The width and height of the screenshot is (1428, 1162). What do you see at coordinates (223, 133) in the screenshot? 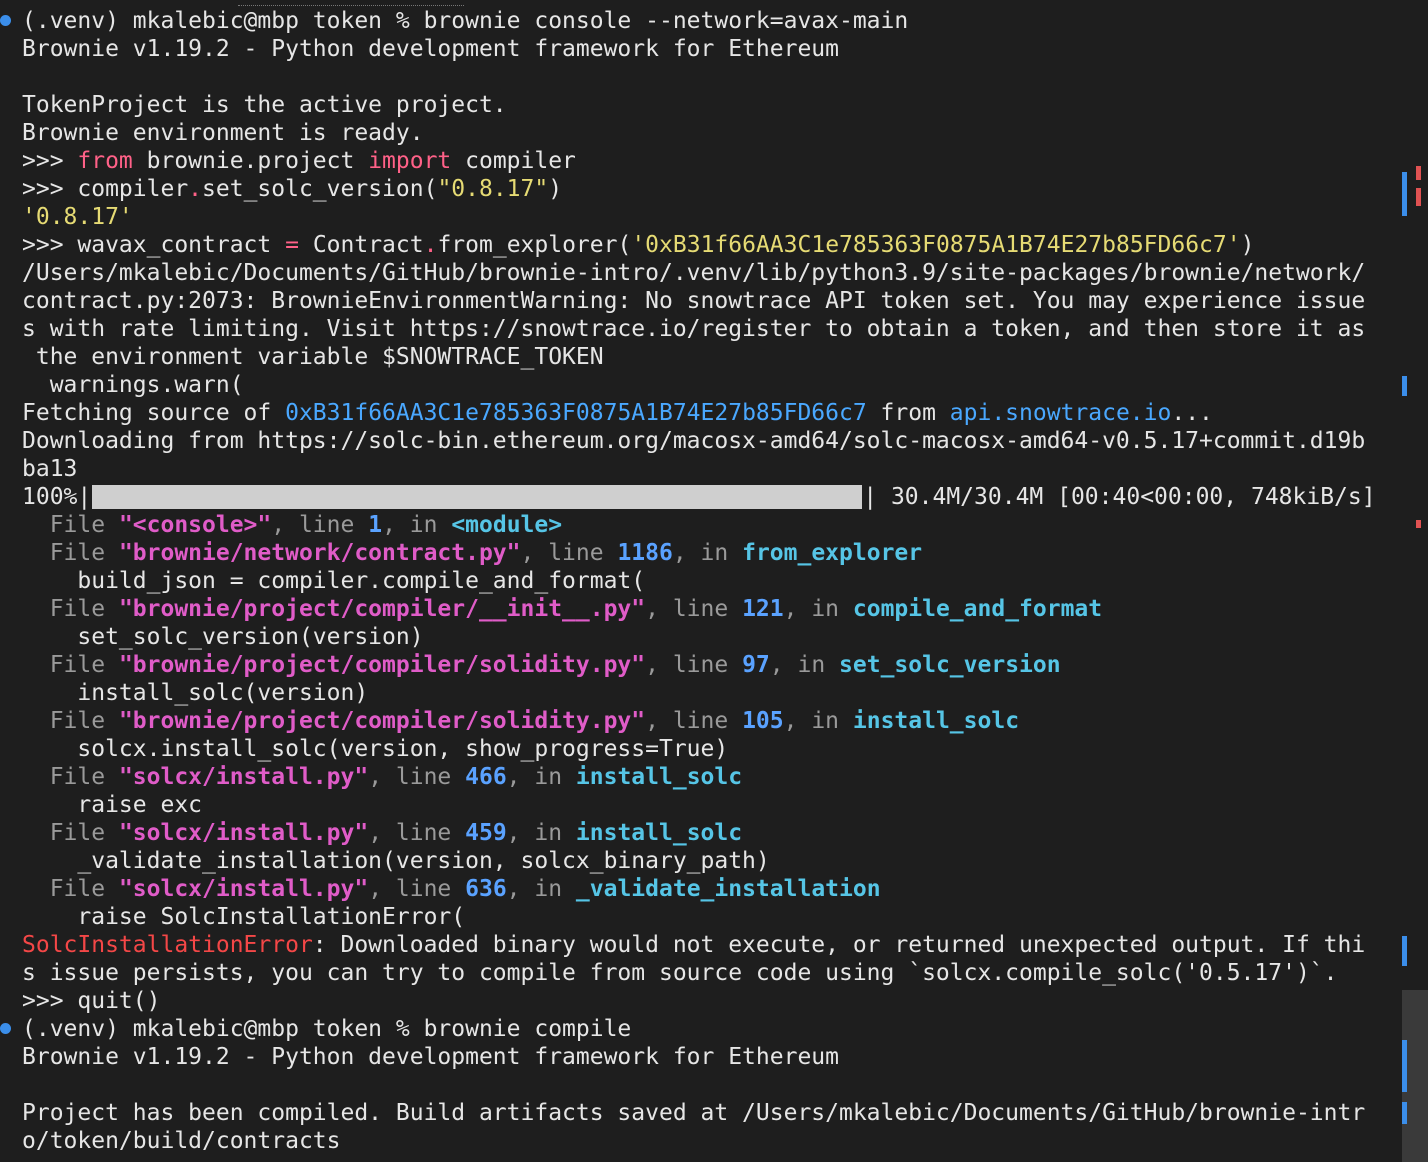
I see `terminal-text-segment: Brownie environment is ready.` at bounding box center [223, 133].